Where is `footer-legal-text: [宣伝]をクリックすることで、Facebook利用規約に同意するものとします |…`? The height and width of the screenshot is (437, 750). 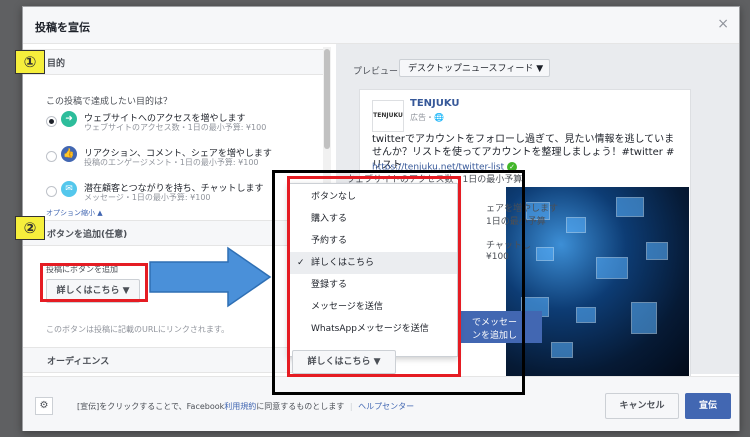 footer-legal-text: [宣伝]をクリックすることで、Facebook利用規約に同意するものとします |… is located at coordinates (245, 406).